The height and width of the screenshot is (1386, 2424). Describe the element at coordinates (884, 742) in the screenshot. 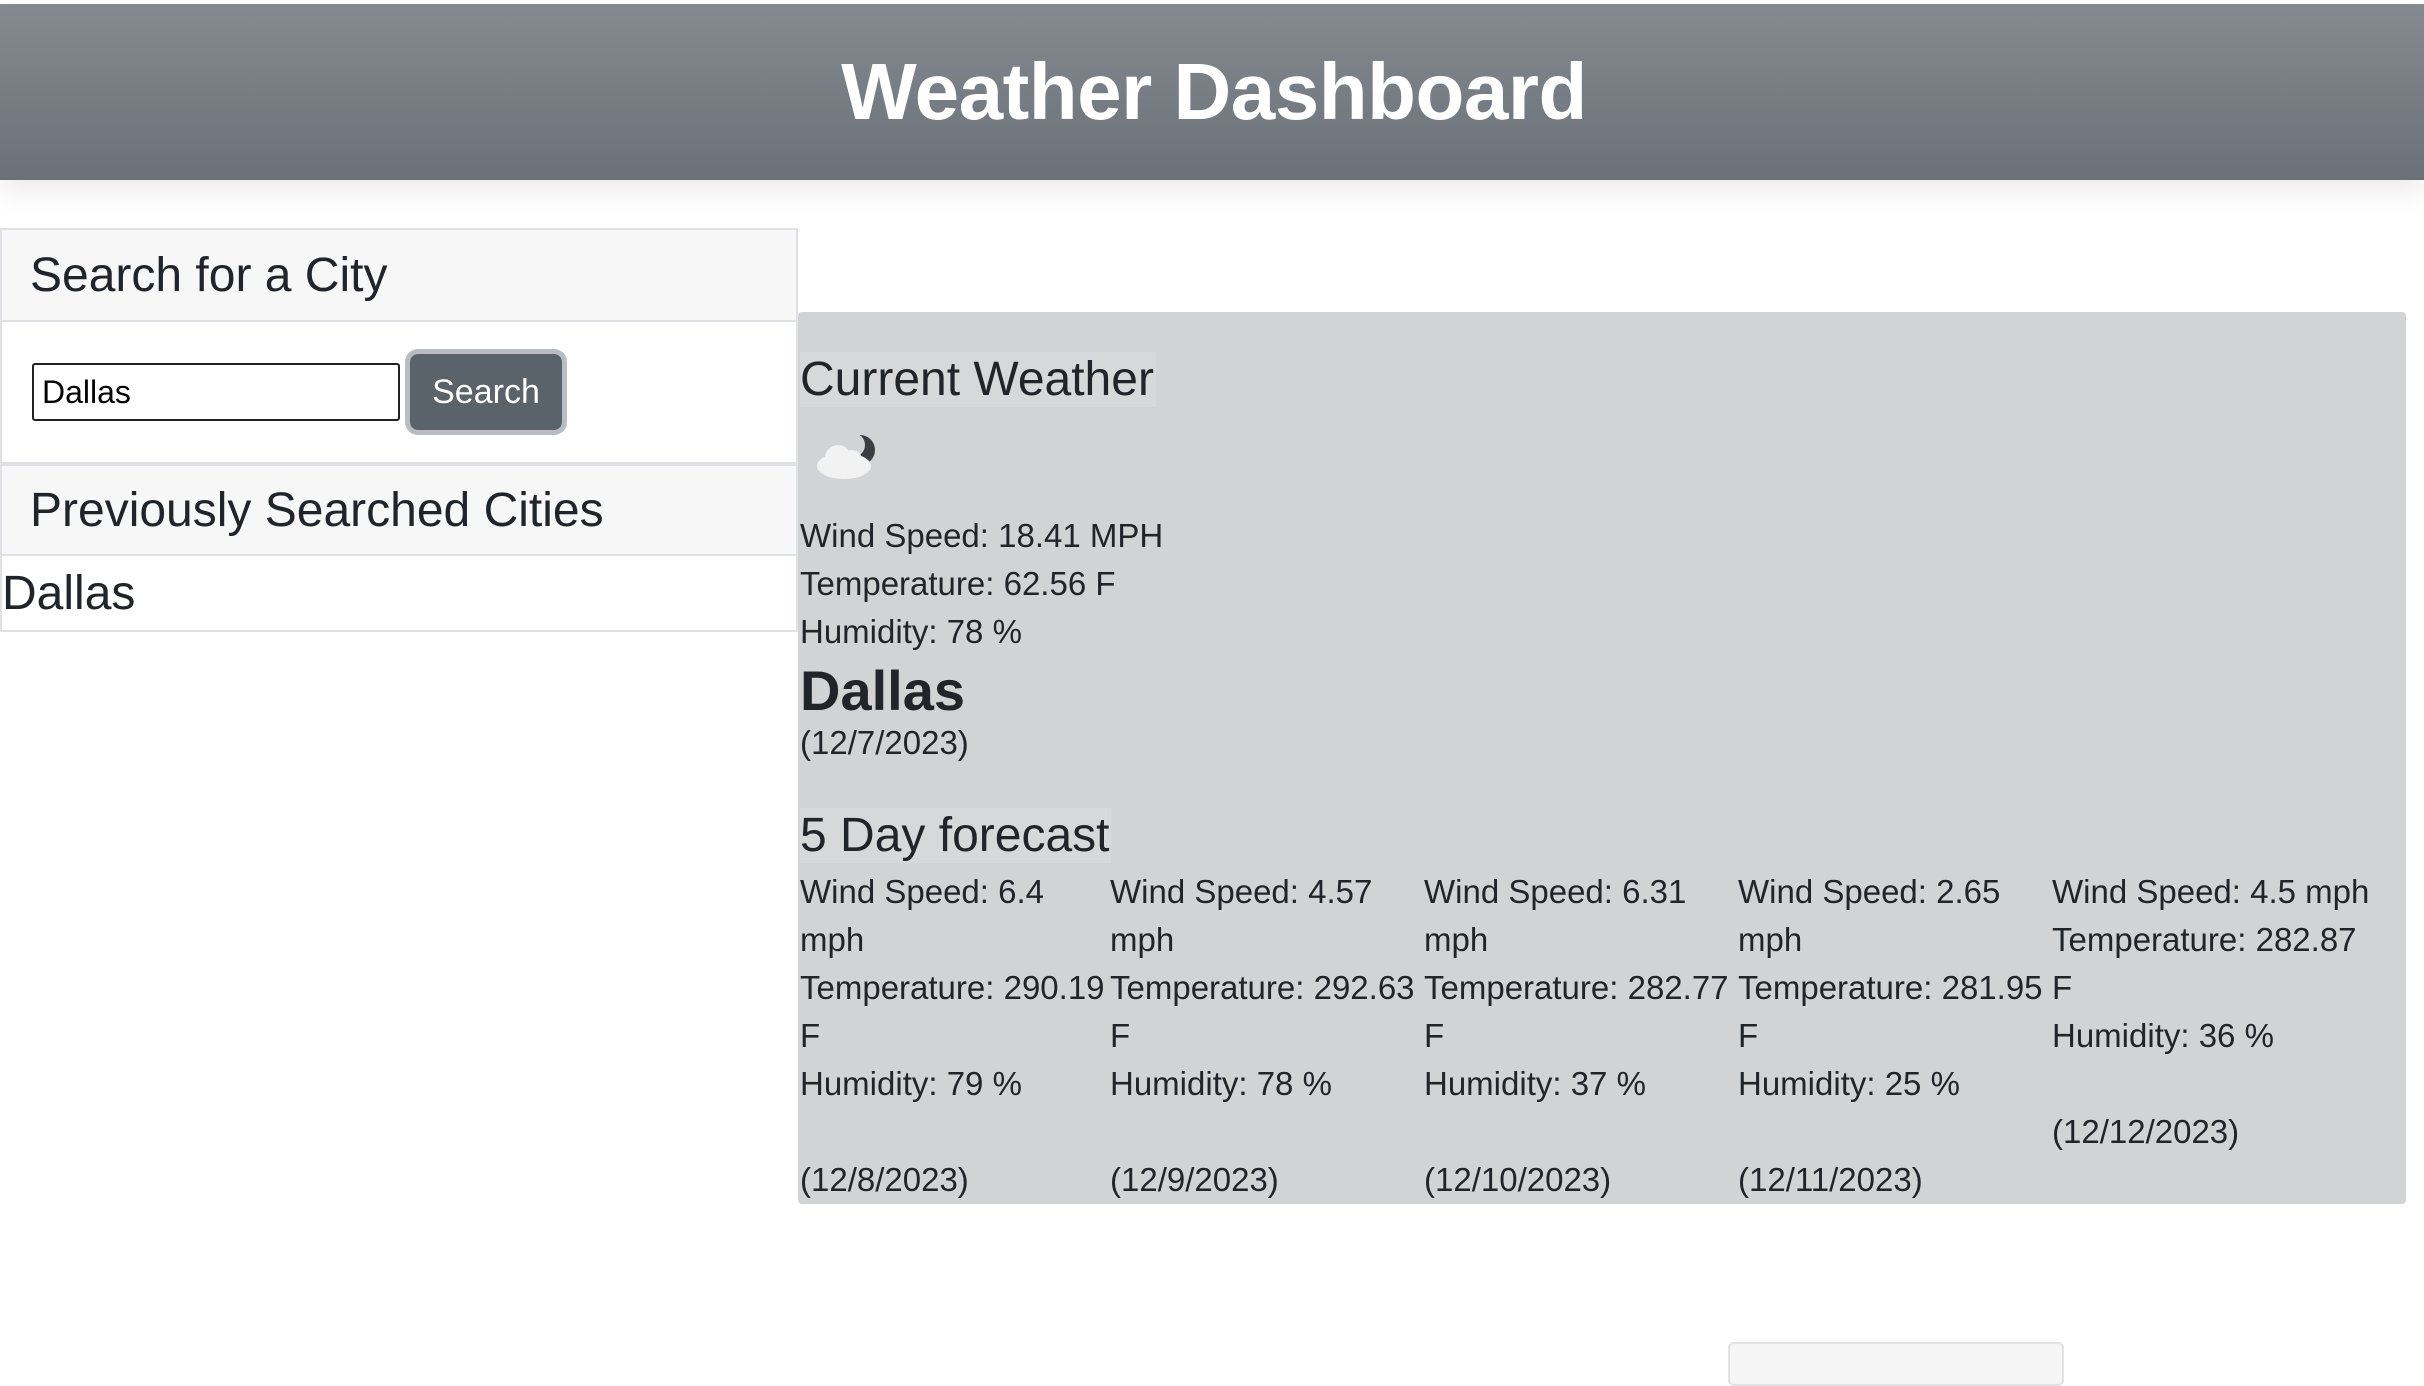

I see `current-date: (12/7/2023)` at that location.